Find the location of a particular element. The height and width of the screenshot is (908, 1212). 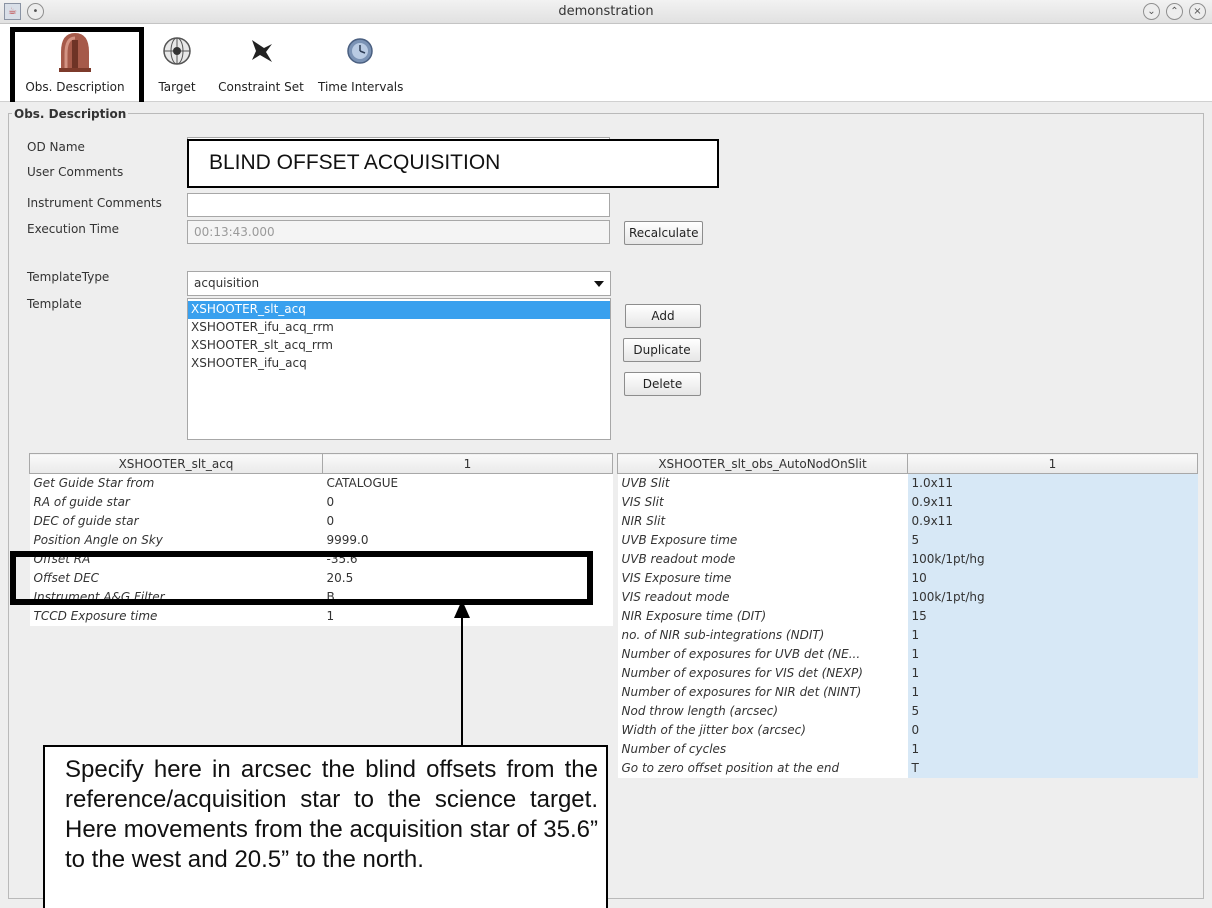

table-row: UVB readout mode 100k/1pt/hg is located at coordinates (907, 559).